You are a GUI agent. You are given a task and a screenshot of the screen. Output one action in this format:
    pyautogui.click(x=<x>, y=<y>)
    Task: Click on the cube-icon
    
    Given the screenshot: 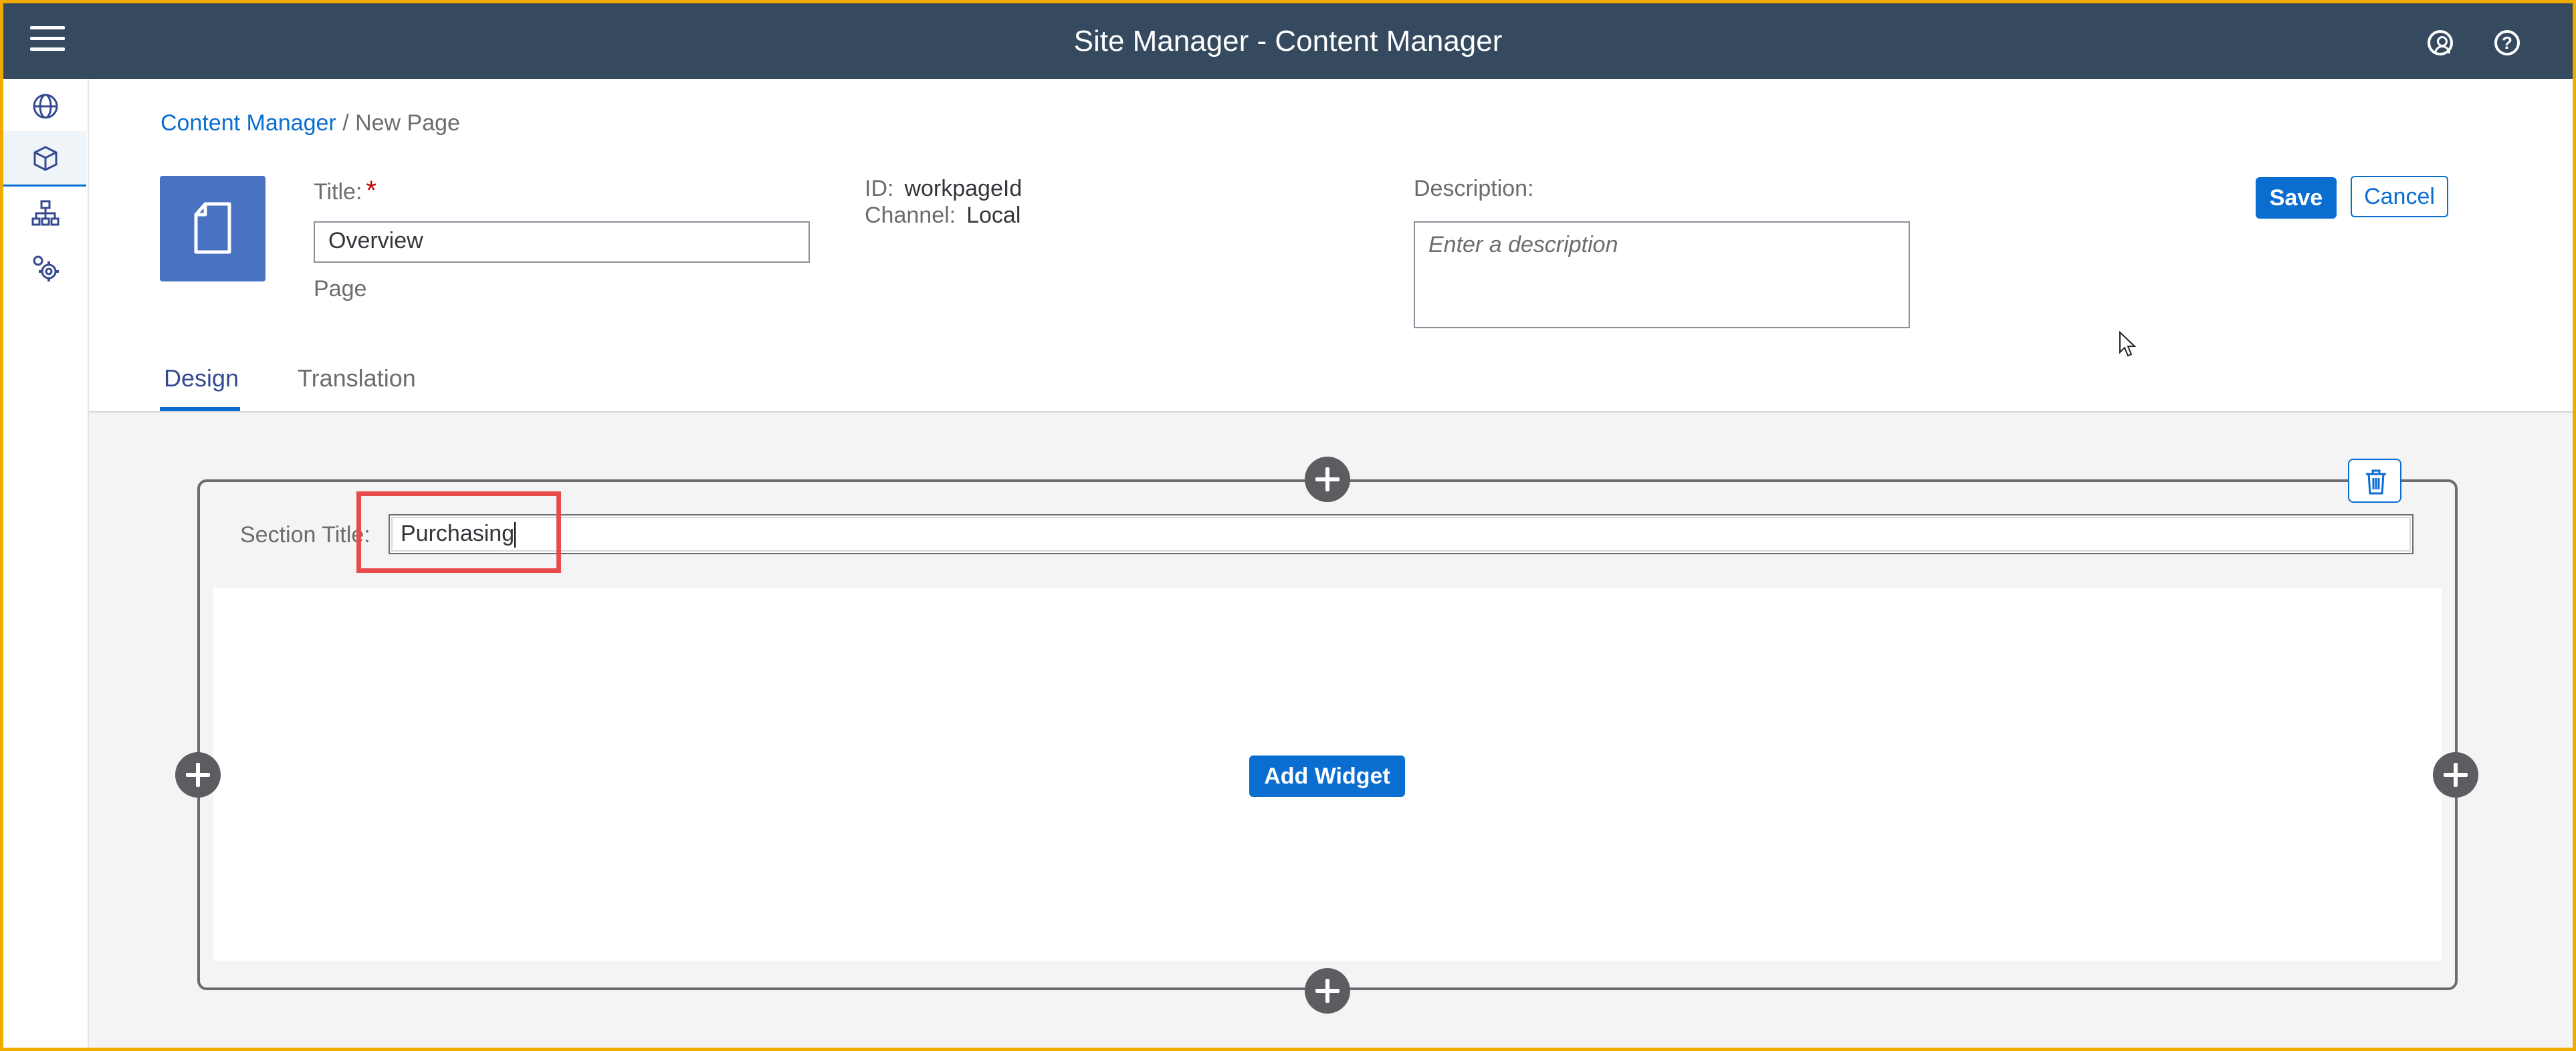 What is the action you would take?
    pyautogui.click(x=45, y=158)
    